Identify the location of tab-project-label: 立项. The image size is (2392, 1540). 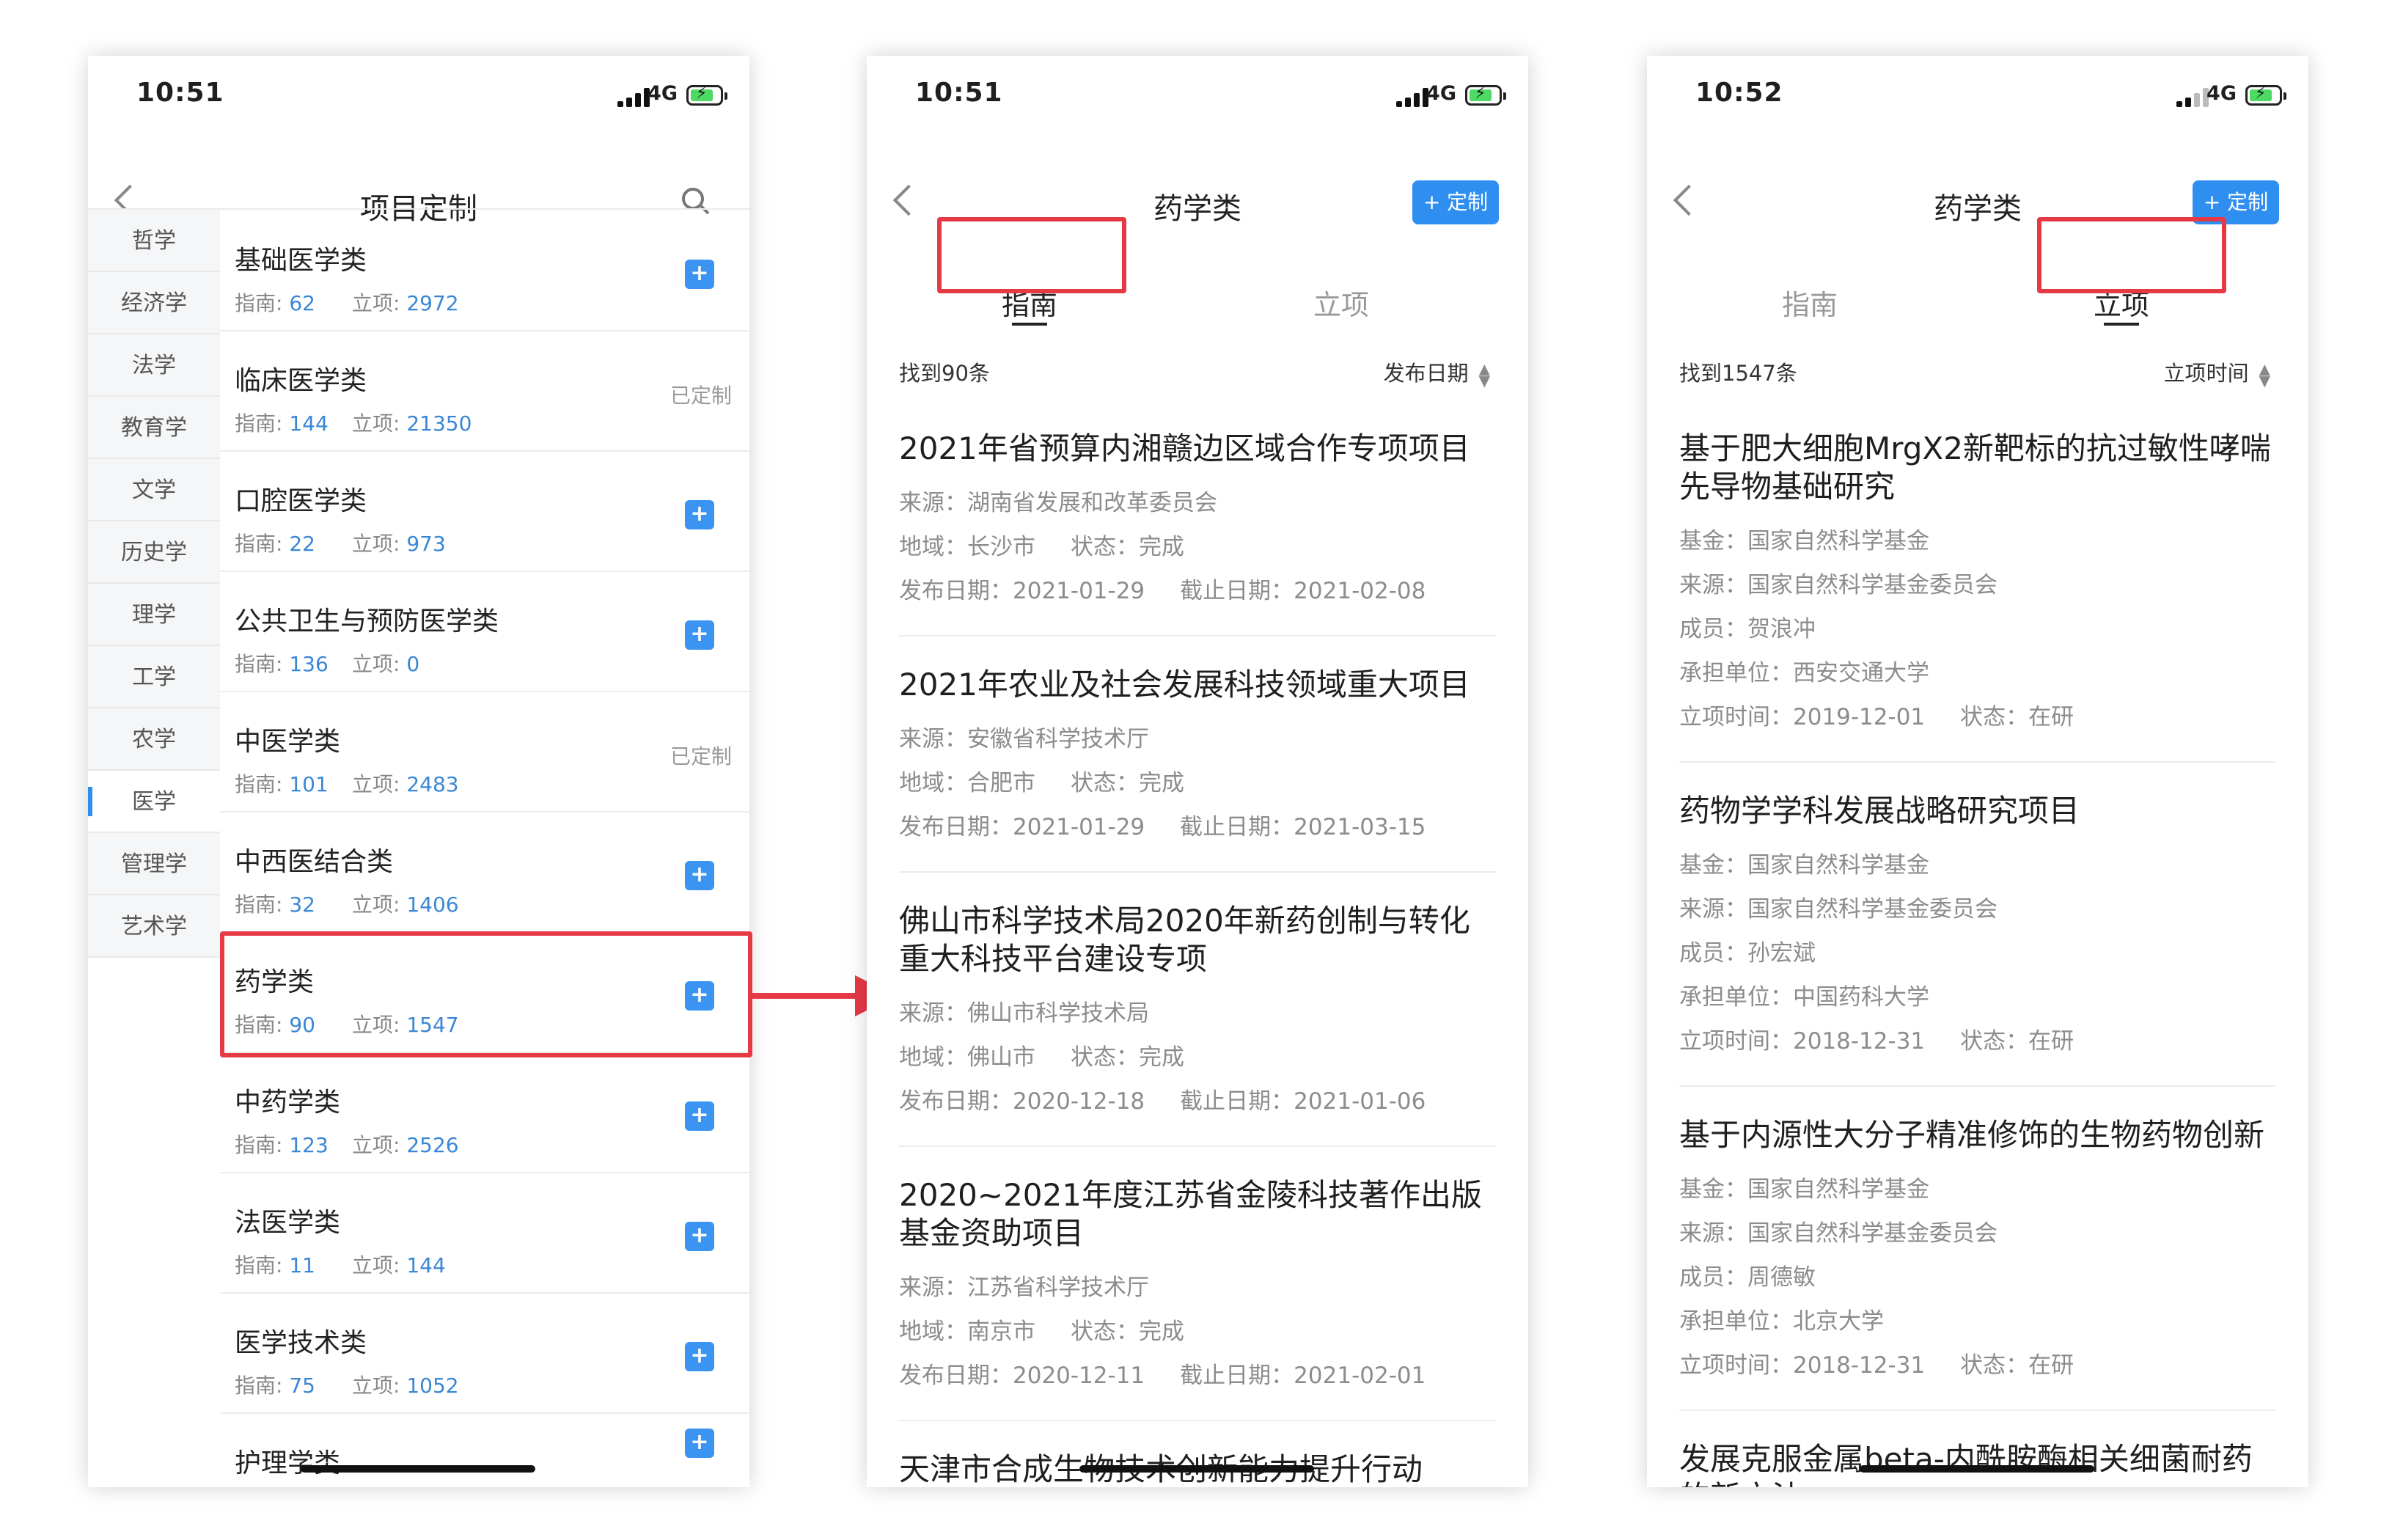
(2121, 305).